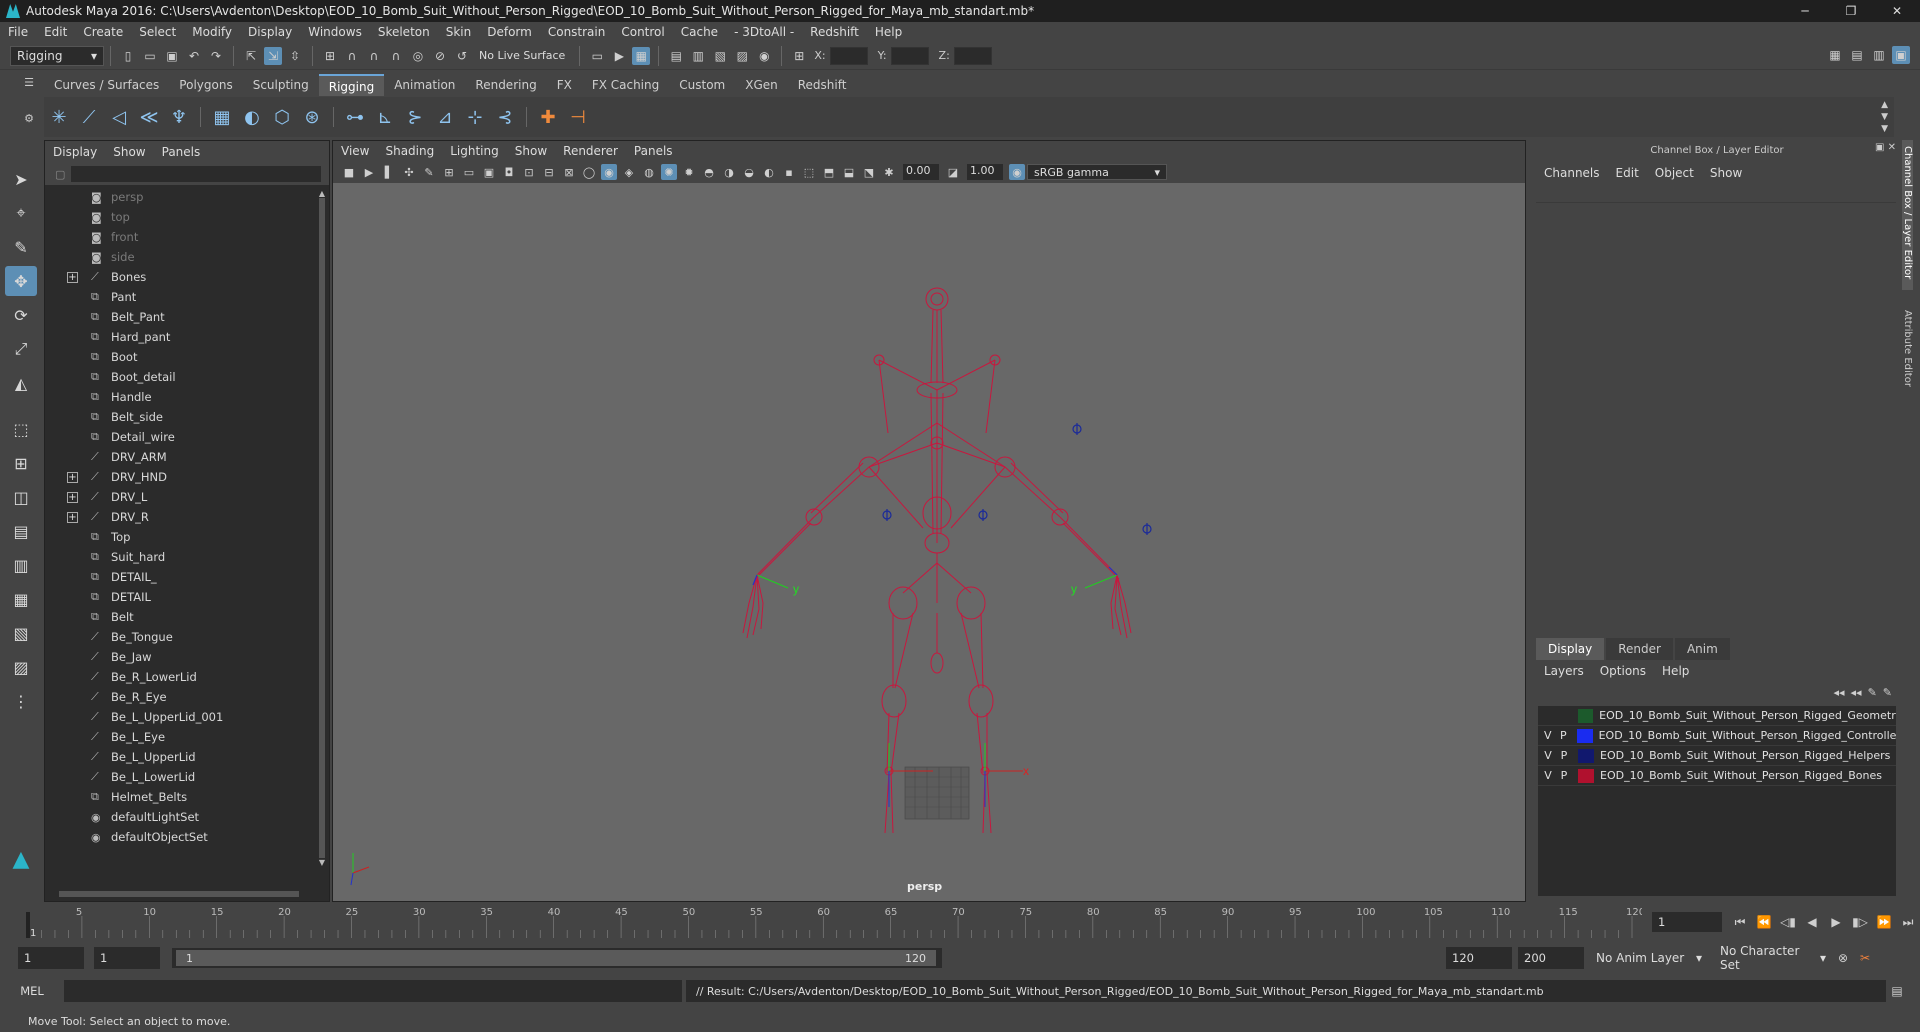 The image size is (1920, 1032). I want to click on image-plane-icon: ▌, so click(389, 172).